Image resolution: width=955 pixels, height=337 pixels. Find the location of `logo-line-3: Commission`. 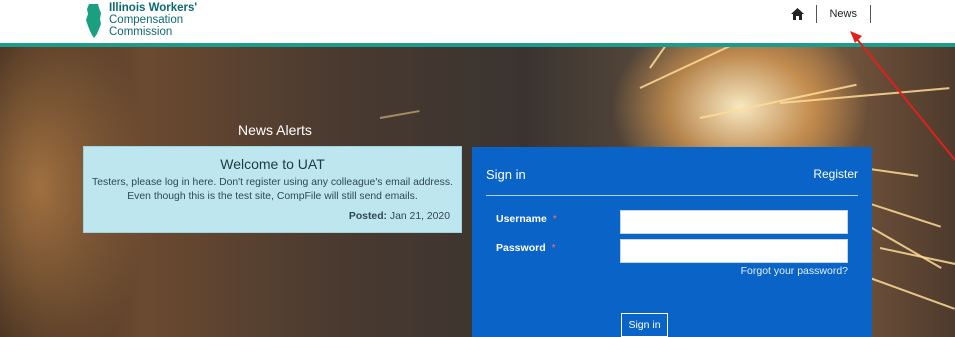

logo-line-3: Commission is located at coordinates (141, 32).